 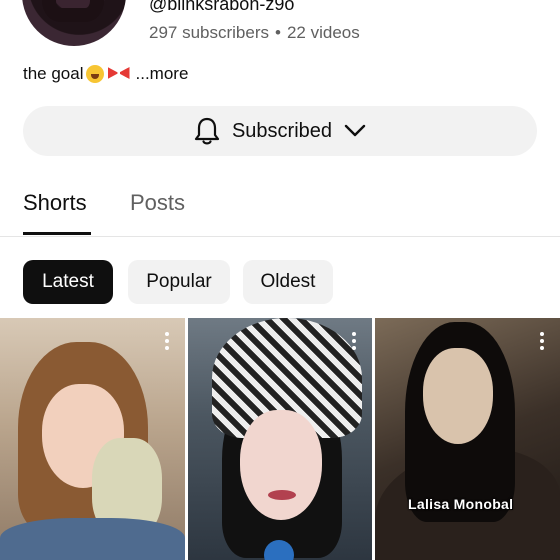 I want to click on channel-handle: @blinksrabon-z9o, so click(x=222, y=7).